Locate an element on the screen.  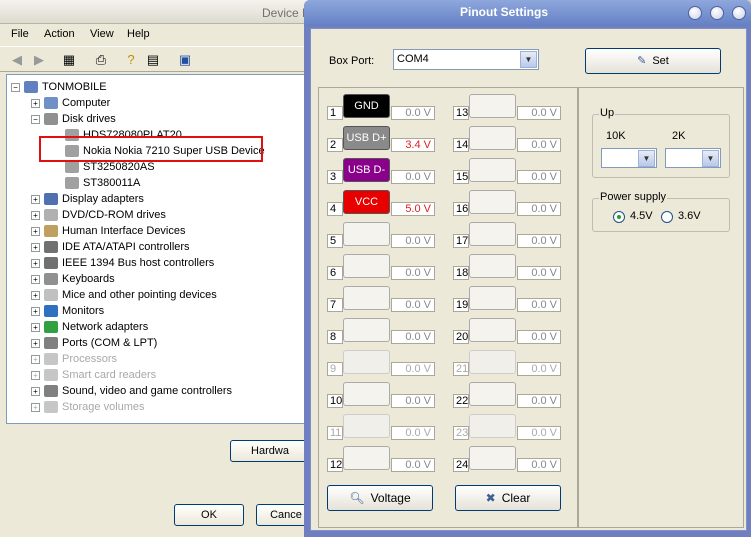
tree-item-keyboards: + Keyboards is located at coordinates (73, 279).